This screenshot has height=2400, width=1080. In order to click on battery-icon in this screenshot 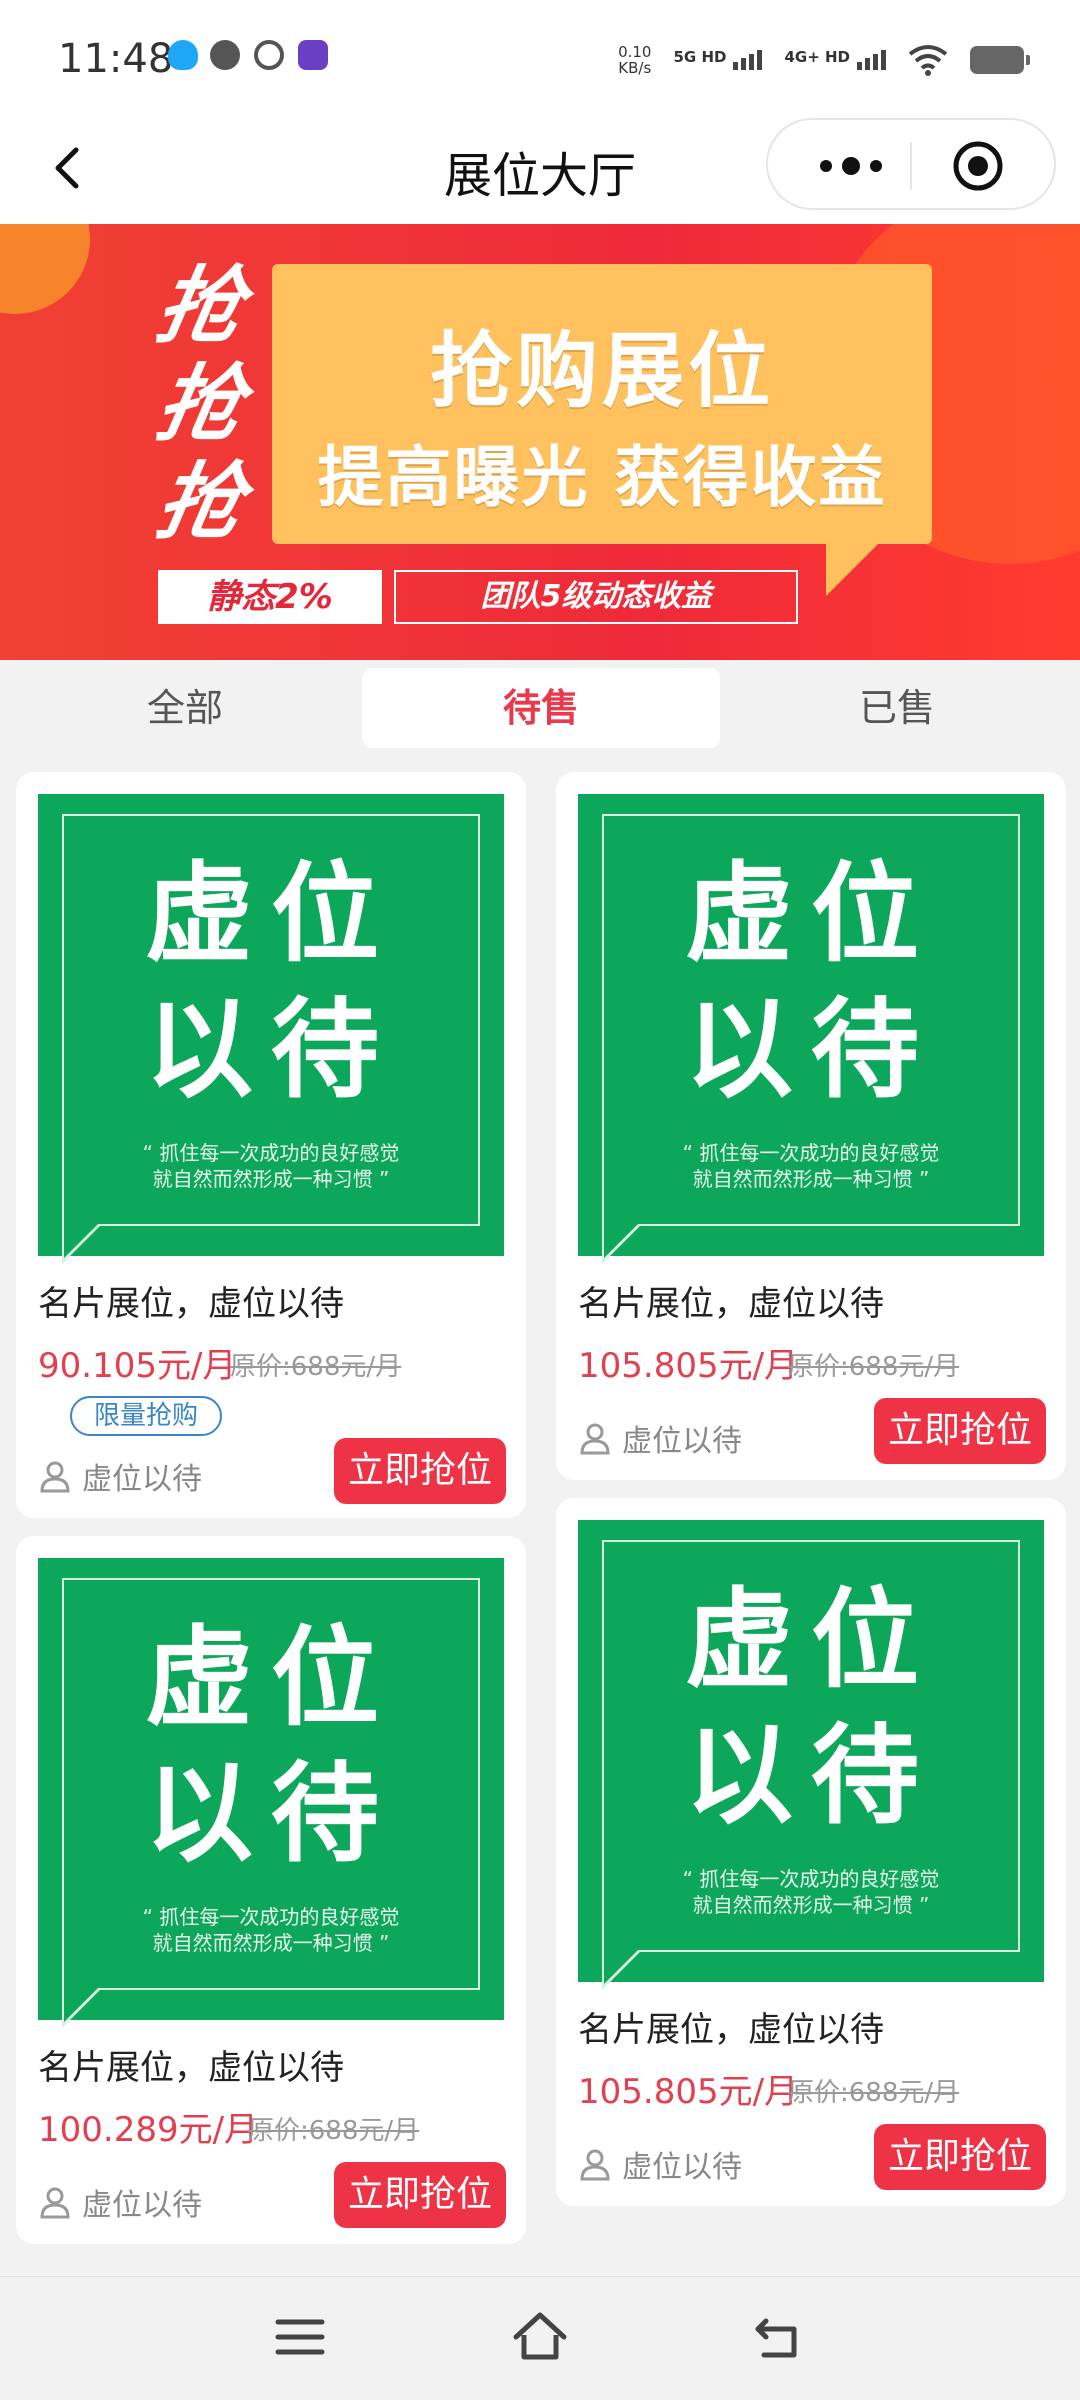, I will do `click(1000, 60)`.